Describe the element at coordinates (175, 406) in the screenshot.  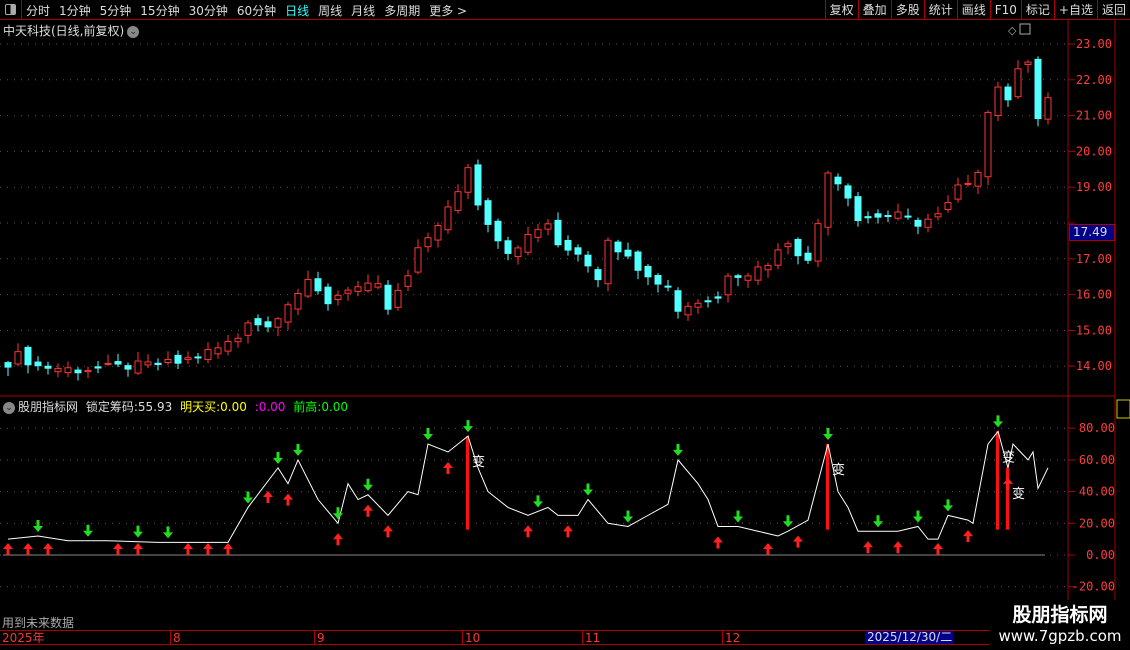
I see `indicator-title: ⌄ 股朋指标网 锁定筹码:55.93 明天买:0.00 :0.00 前高:0.00` at that location.